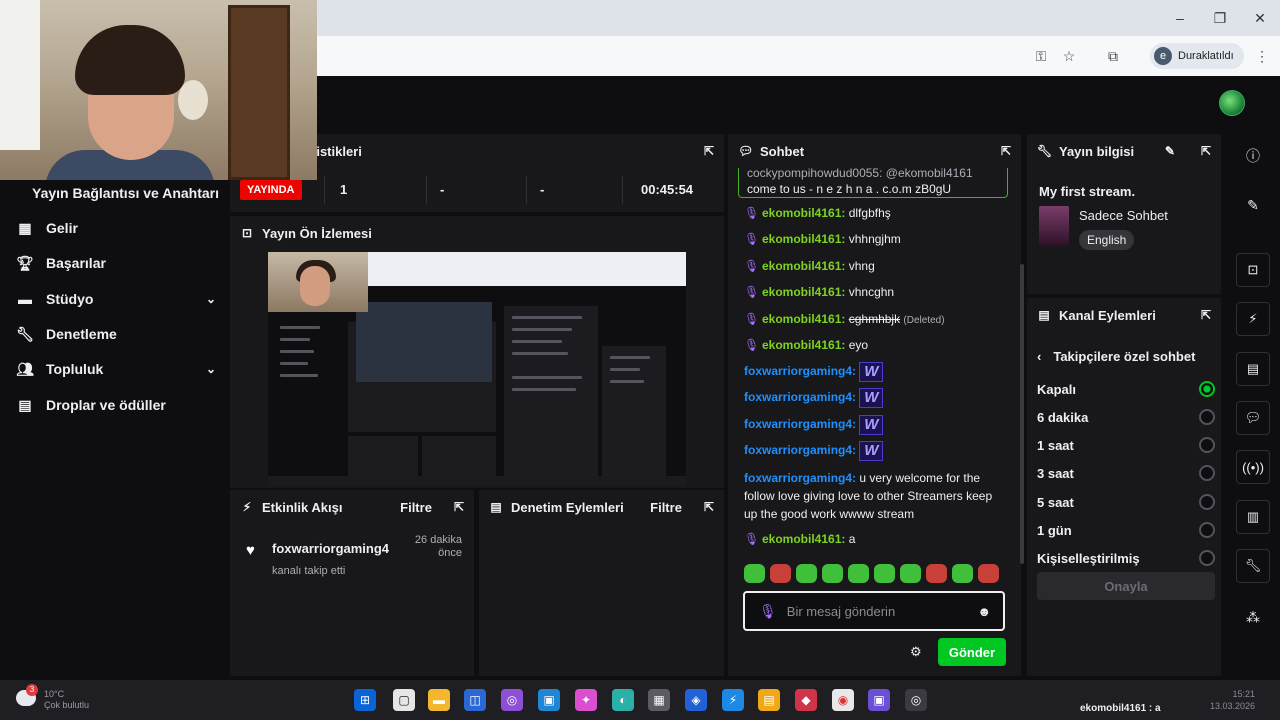 This screenshot has height=720, width=1280. I want to click on copilot-icon: ✦, so click(586, 700).